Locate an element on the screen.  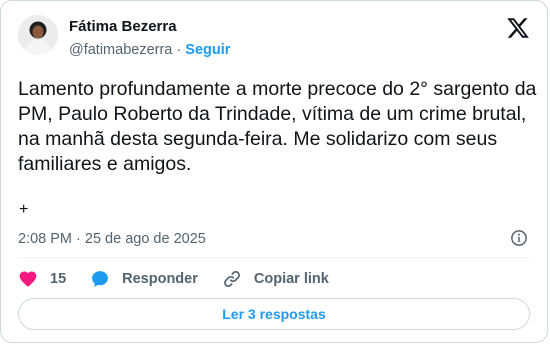
copy-link-label: Copiar link is located at coordinates (291, 279).